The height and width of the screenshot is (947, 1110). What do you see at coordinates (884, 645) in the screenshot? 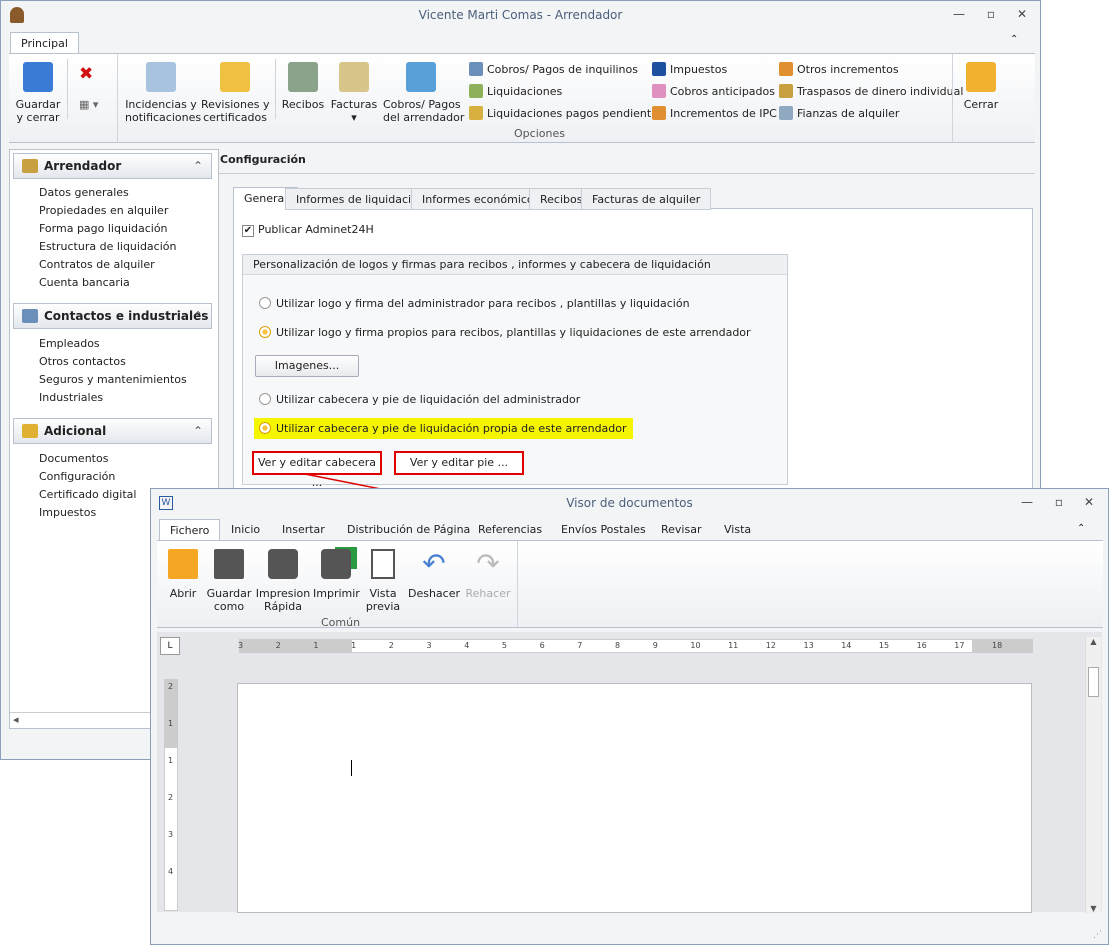
I see `ruler-label: 15` at bounding box center [884, 645].